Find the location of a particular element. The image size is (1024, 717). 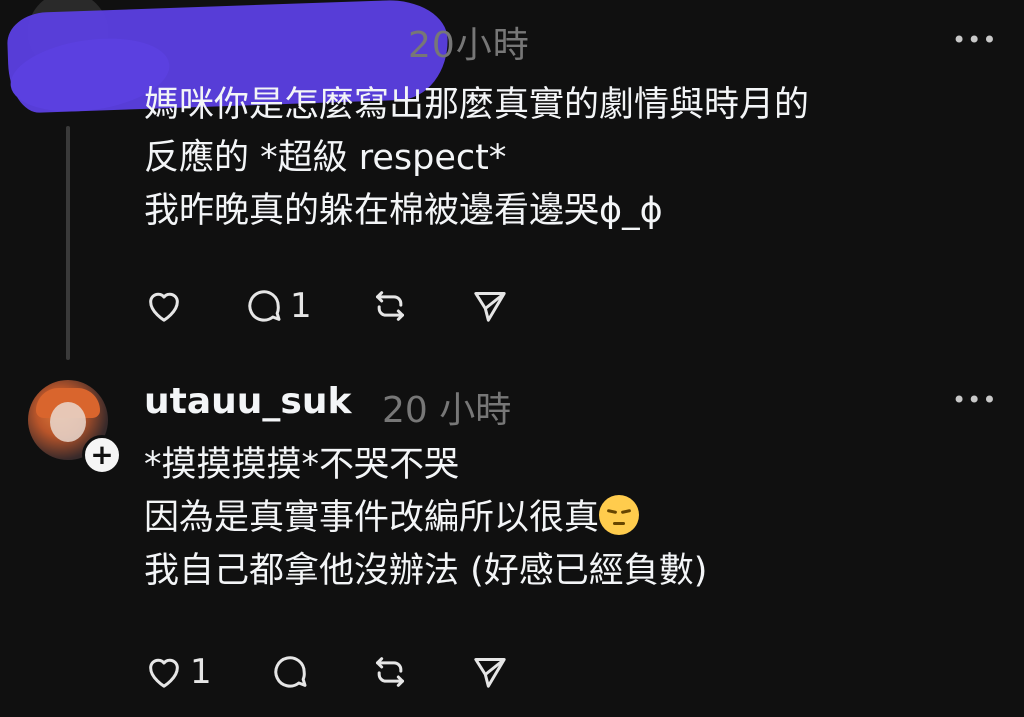

post-timestamp: 20小時 is located at coordinates (469, 45).